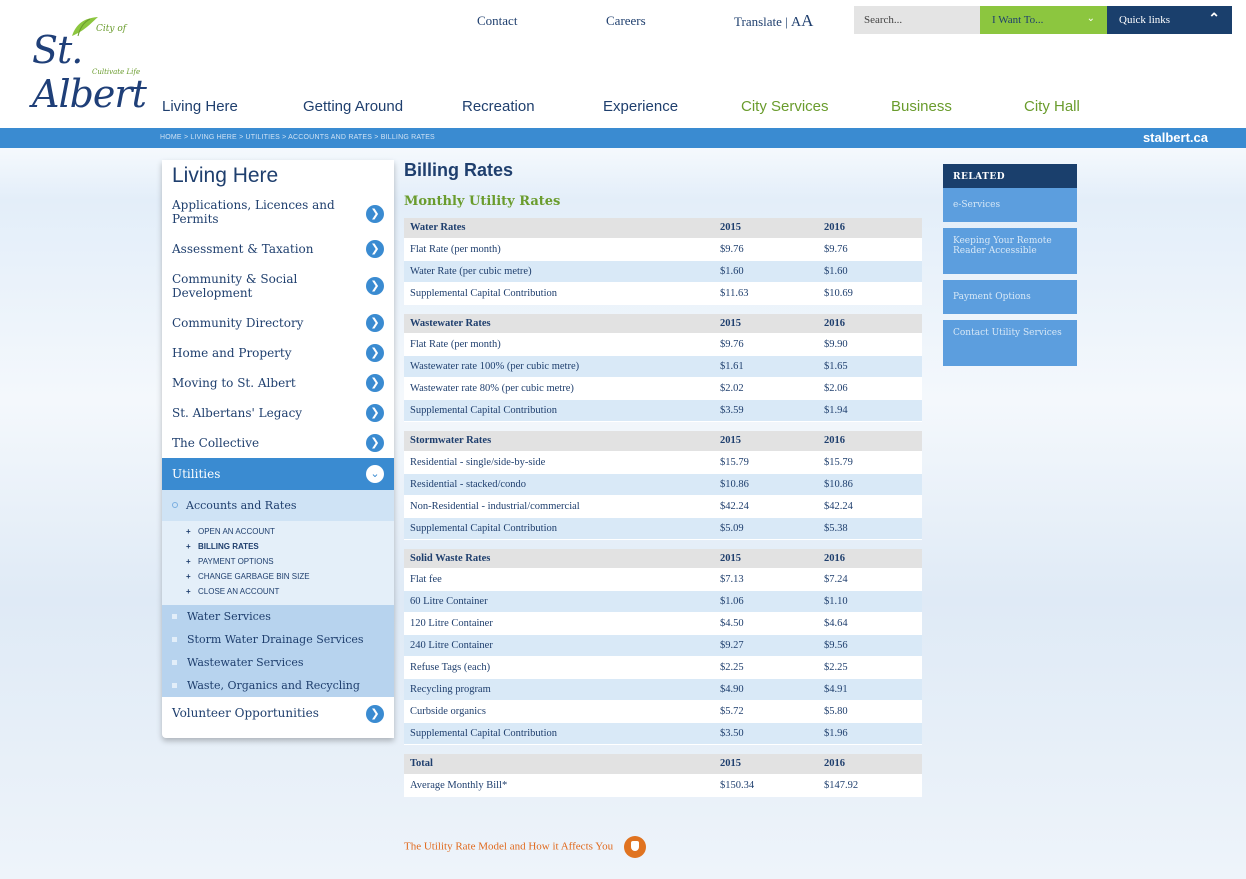 The width and height of the screenshot is (1246, 879). Describe the element at coordinates (498, 106) in the screenshot. I see `nav-recreation: Recreation` at that location.